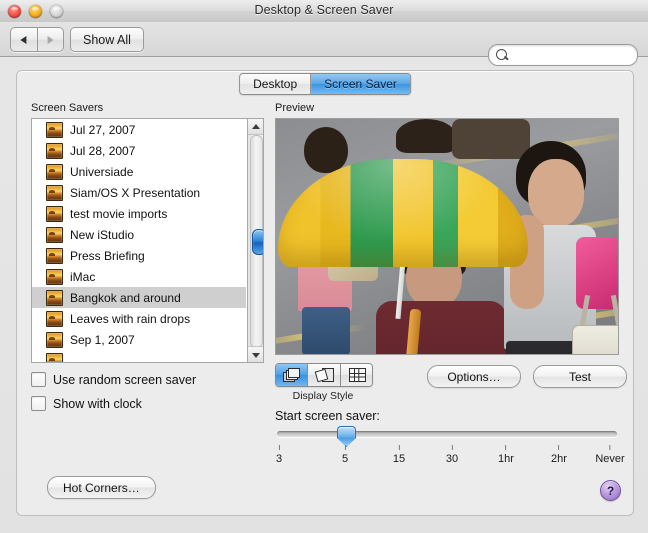 This screenshot has width=648, height=533. Describe the element at coordinates (506, 455) in the screenshot. I see `slider-tick: 1hr` at that location.